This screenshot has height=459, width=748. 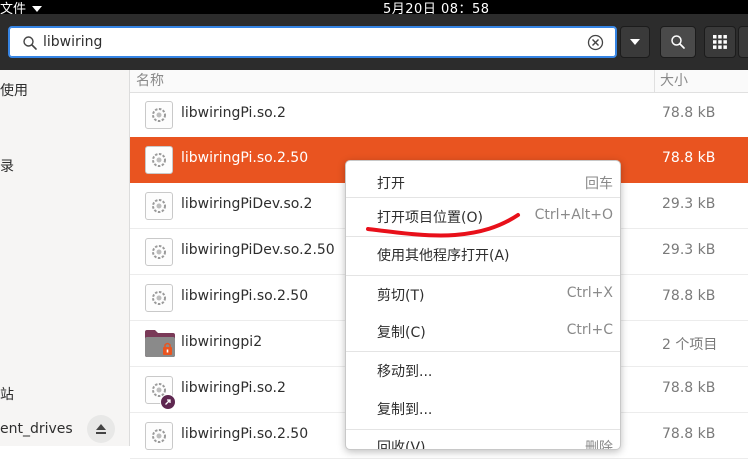 What do you see at coordinates (599, 445) in the screenshot?
I see `menu-item-accel: 删除` at bounding box center [599, 445].